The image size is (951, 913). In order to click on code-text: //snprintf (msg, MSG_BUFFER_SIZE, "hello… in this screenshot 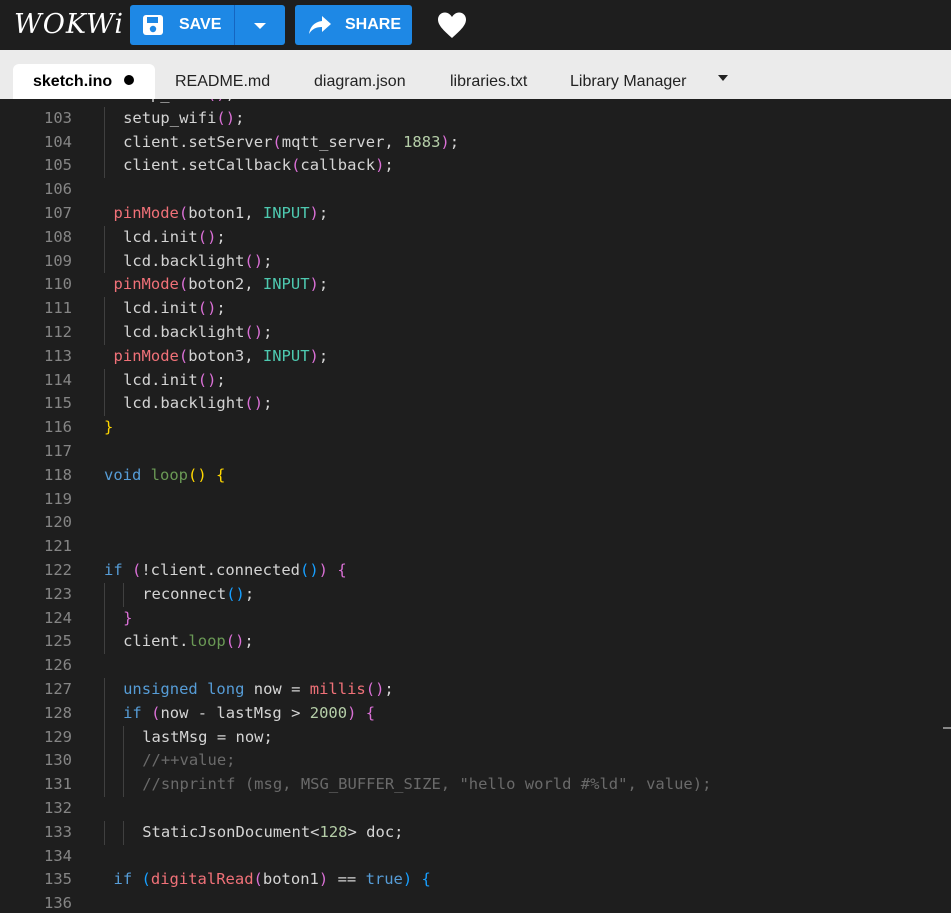, I will do `click(426, 785)`.